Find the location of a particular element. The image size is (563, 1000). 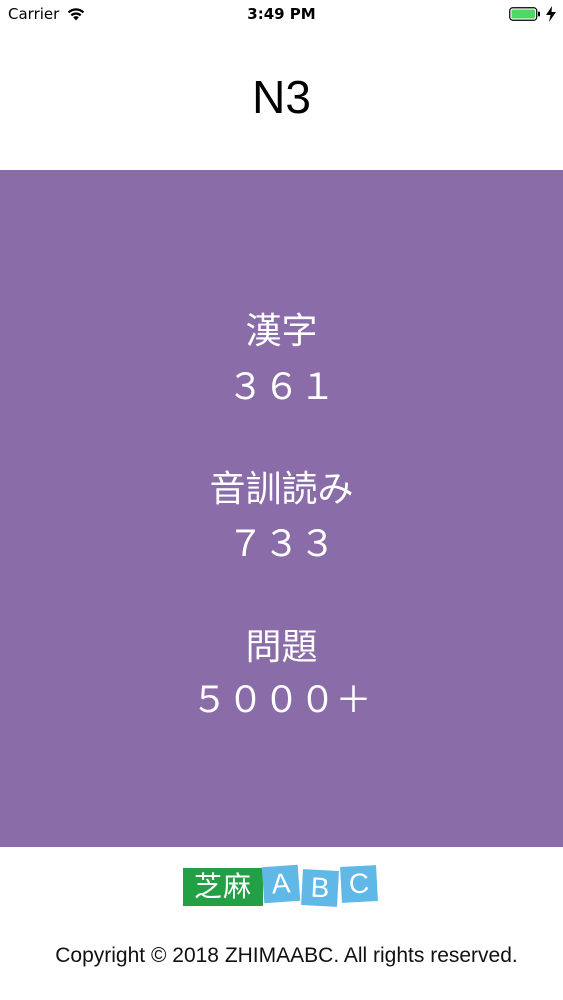

logo-chinese-text: 芝麻 is located at coordinates (223, 887).